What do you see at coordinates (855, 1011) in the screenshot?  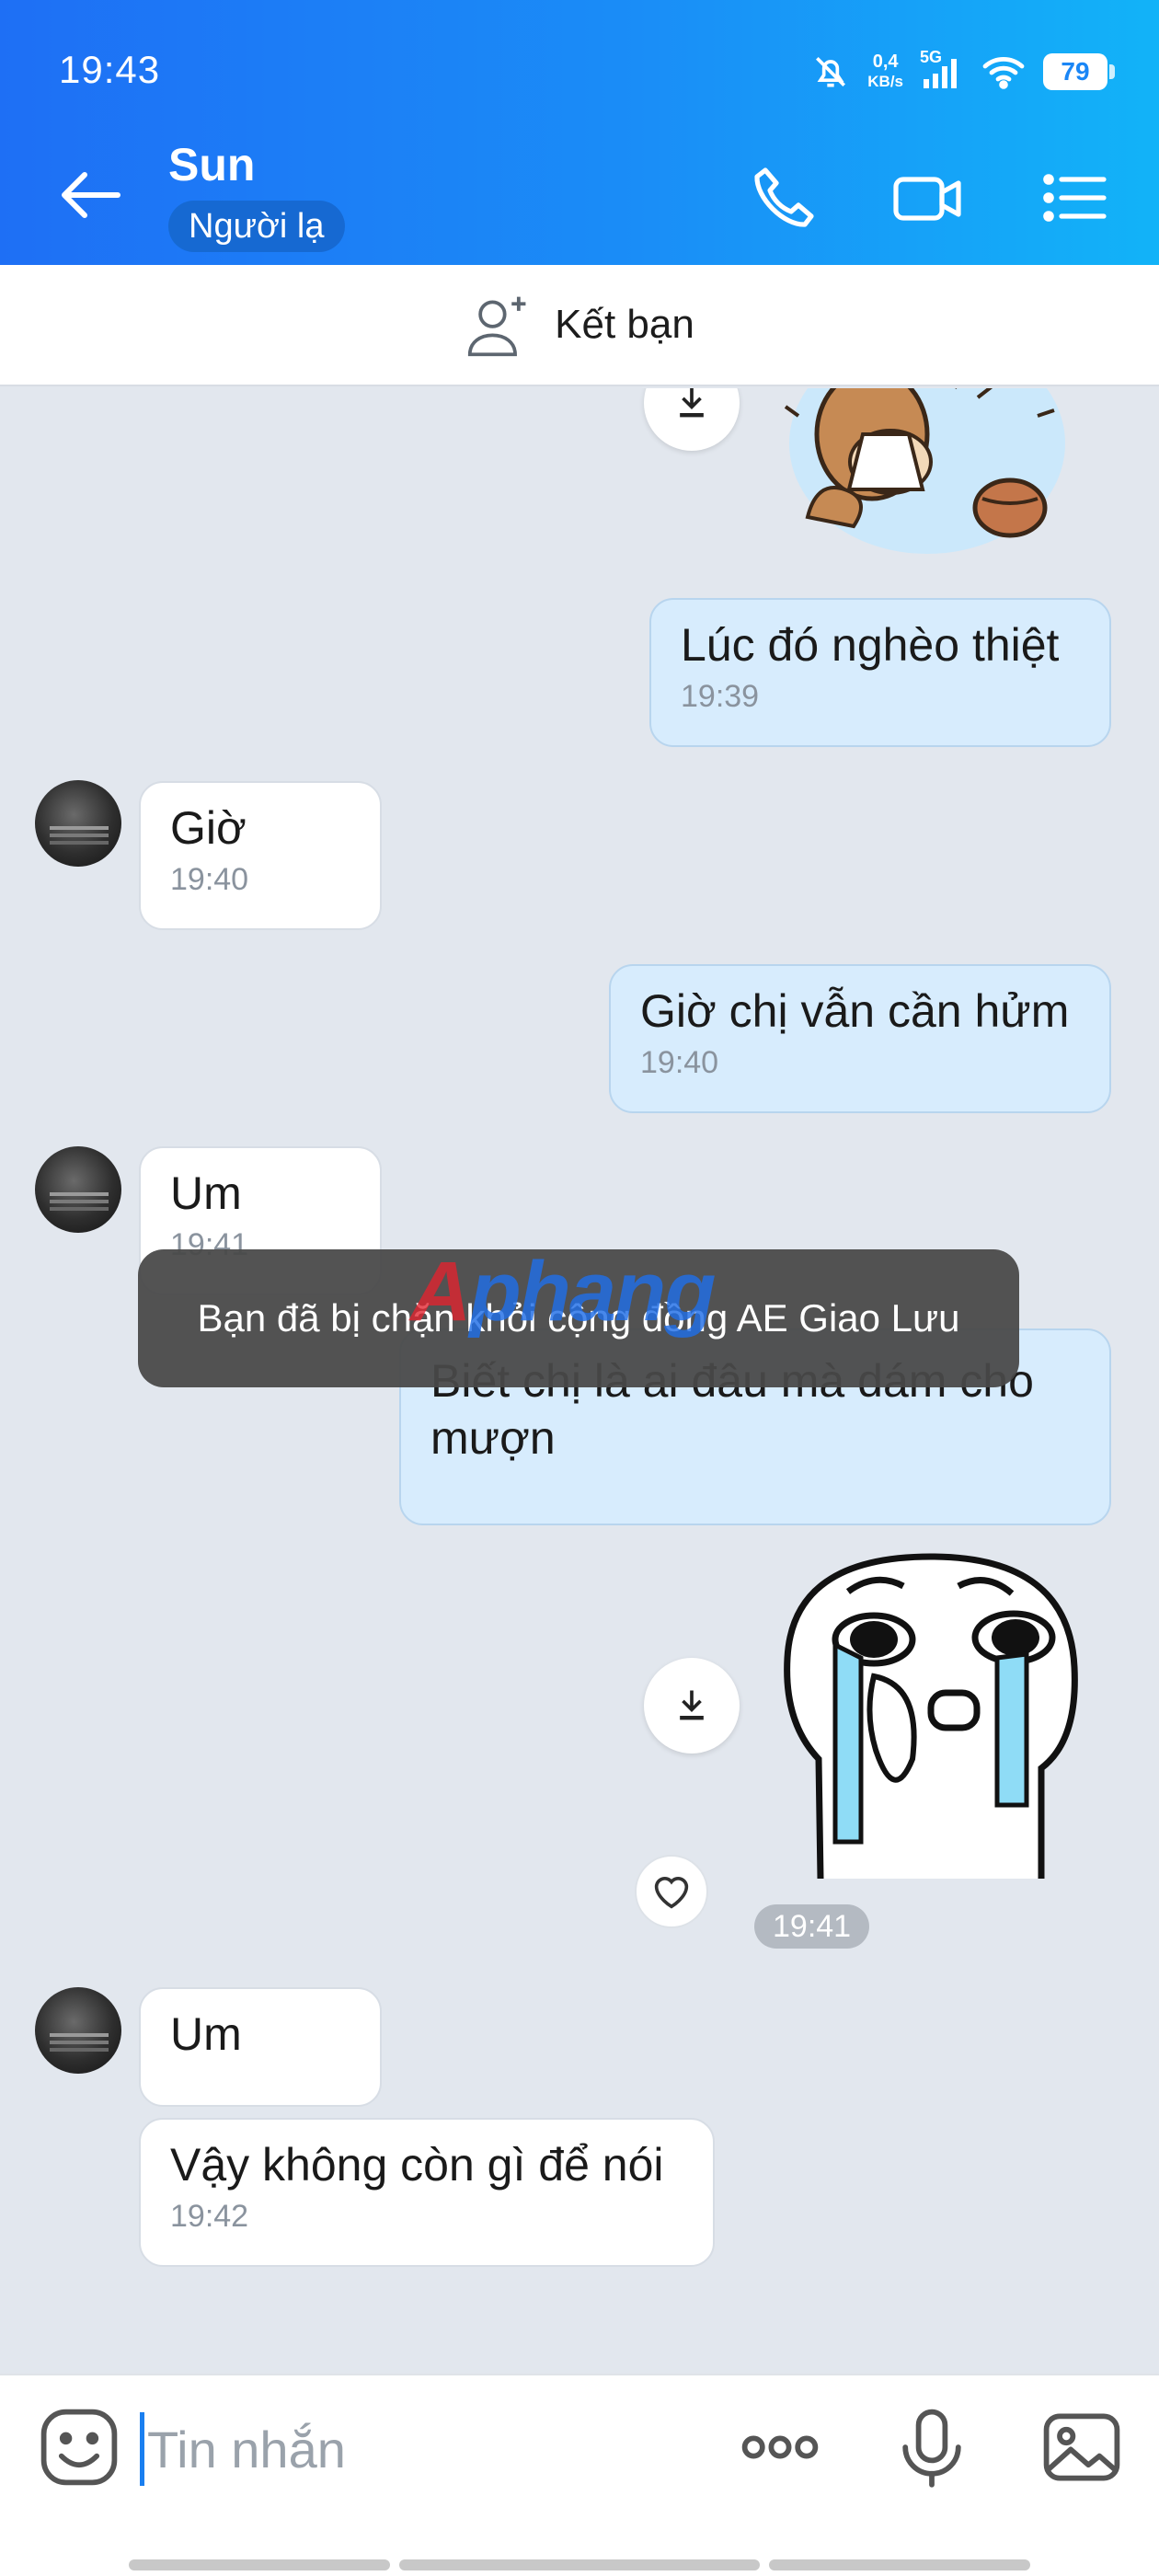 I see `message-text: Giờ chị vẫn cần hửm` at bounding box center [855, 1011].